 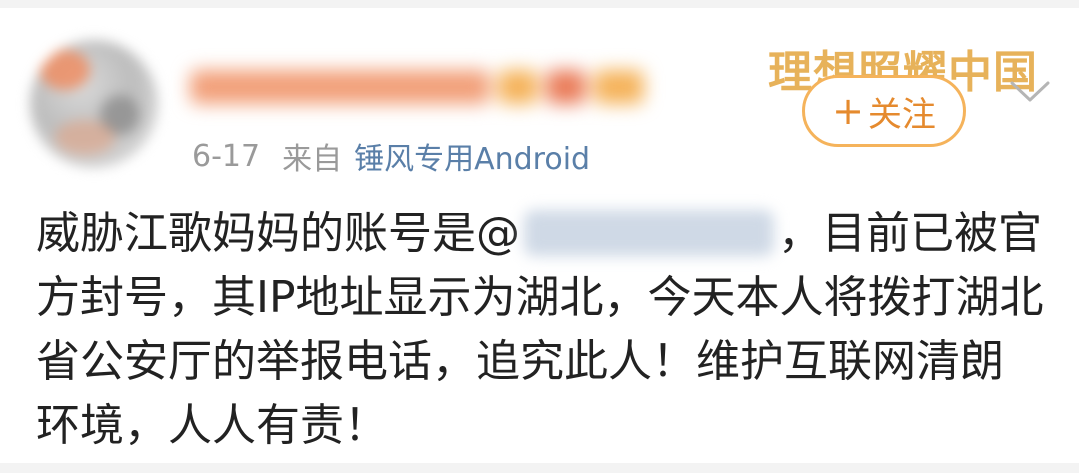 I want to click on follow-button-label: 关注, so click(x=901, y=114).